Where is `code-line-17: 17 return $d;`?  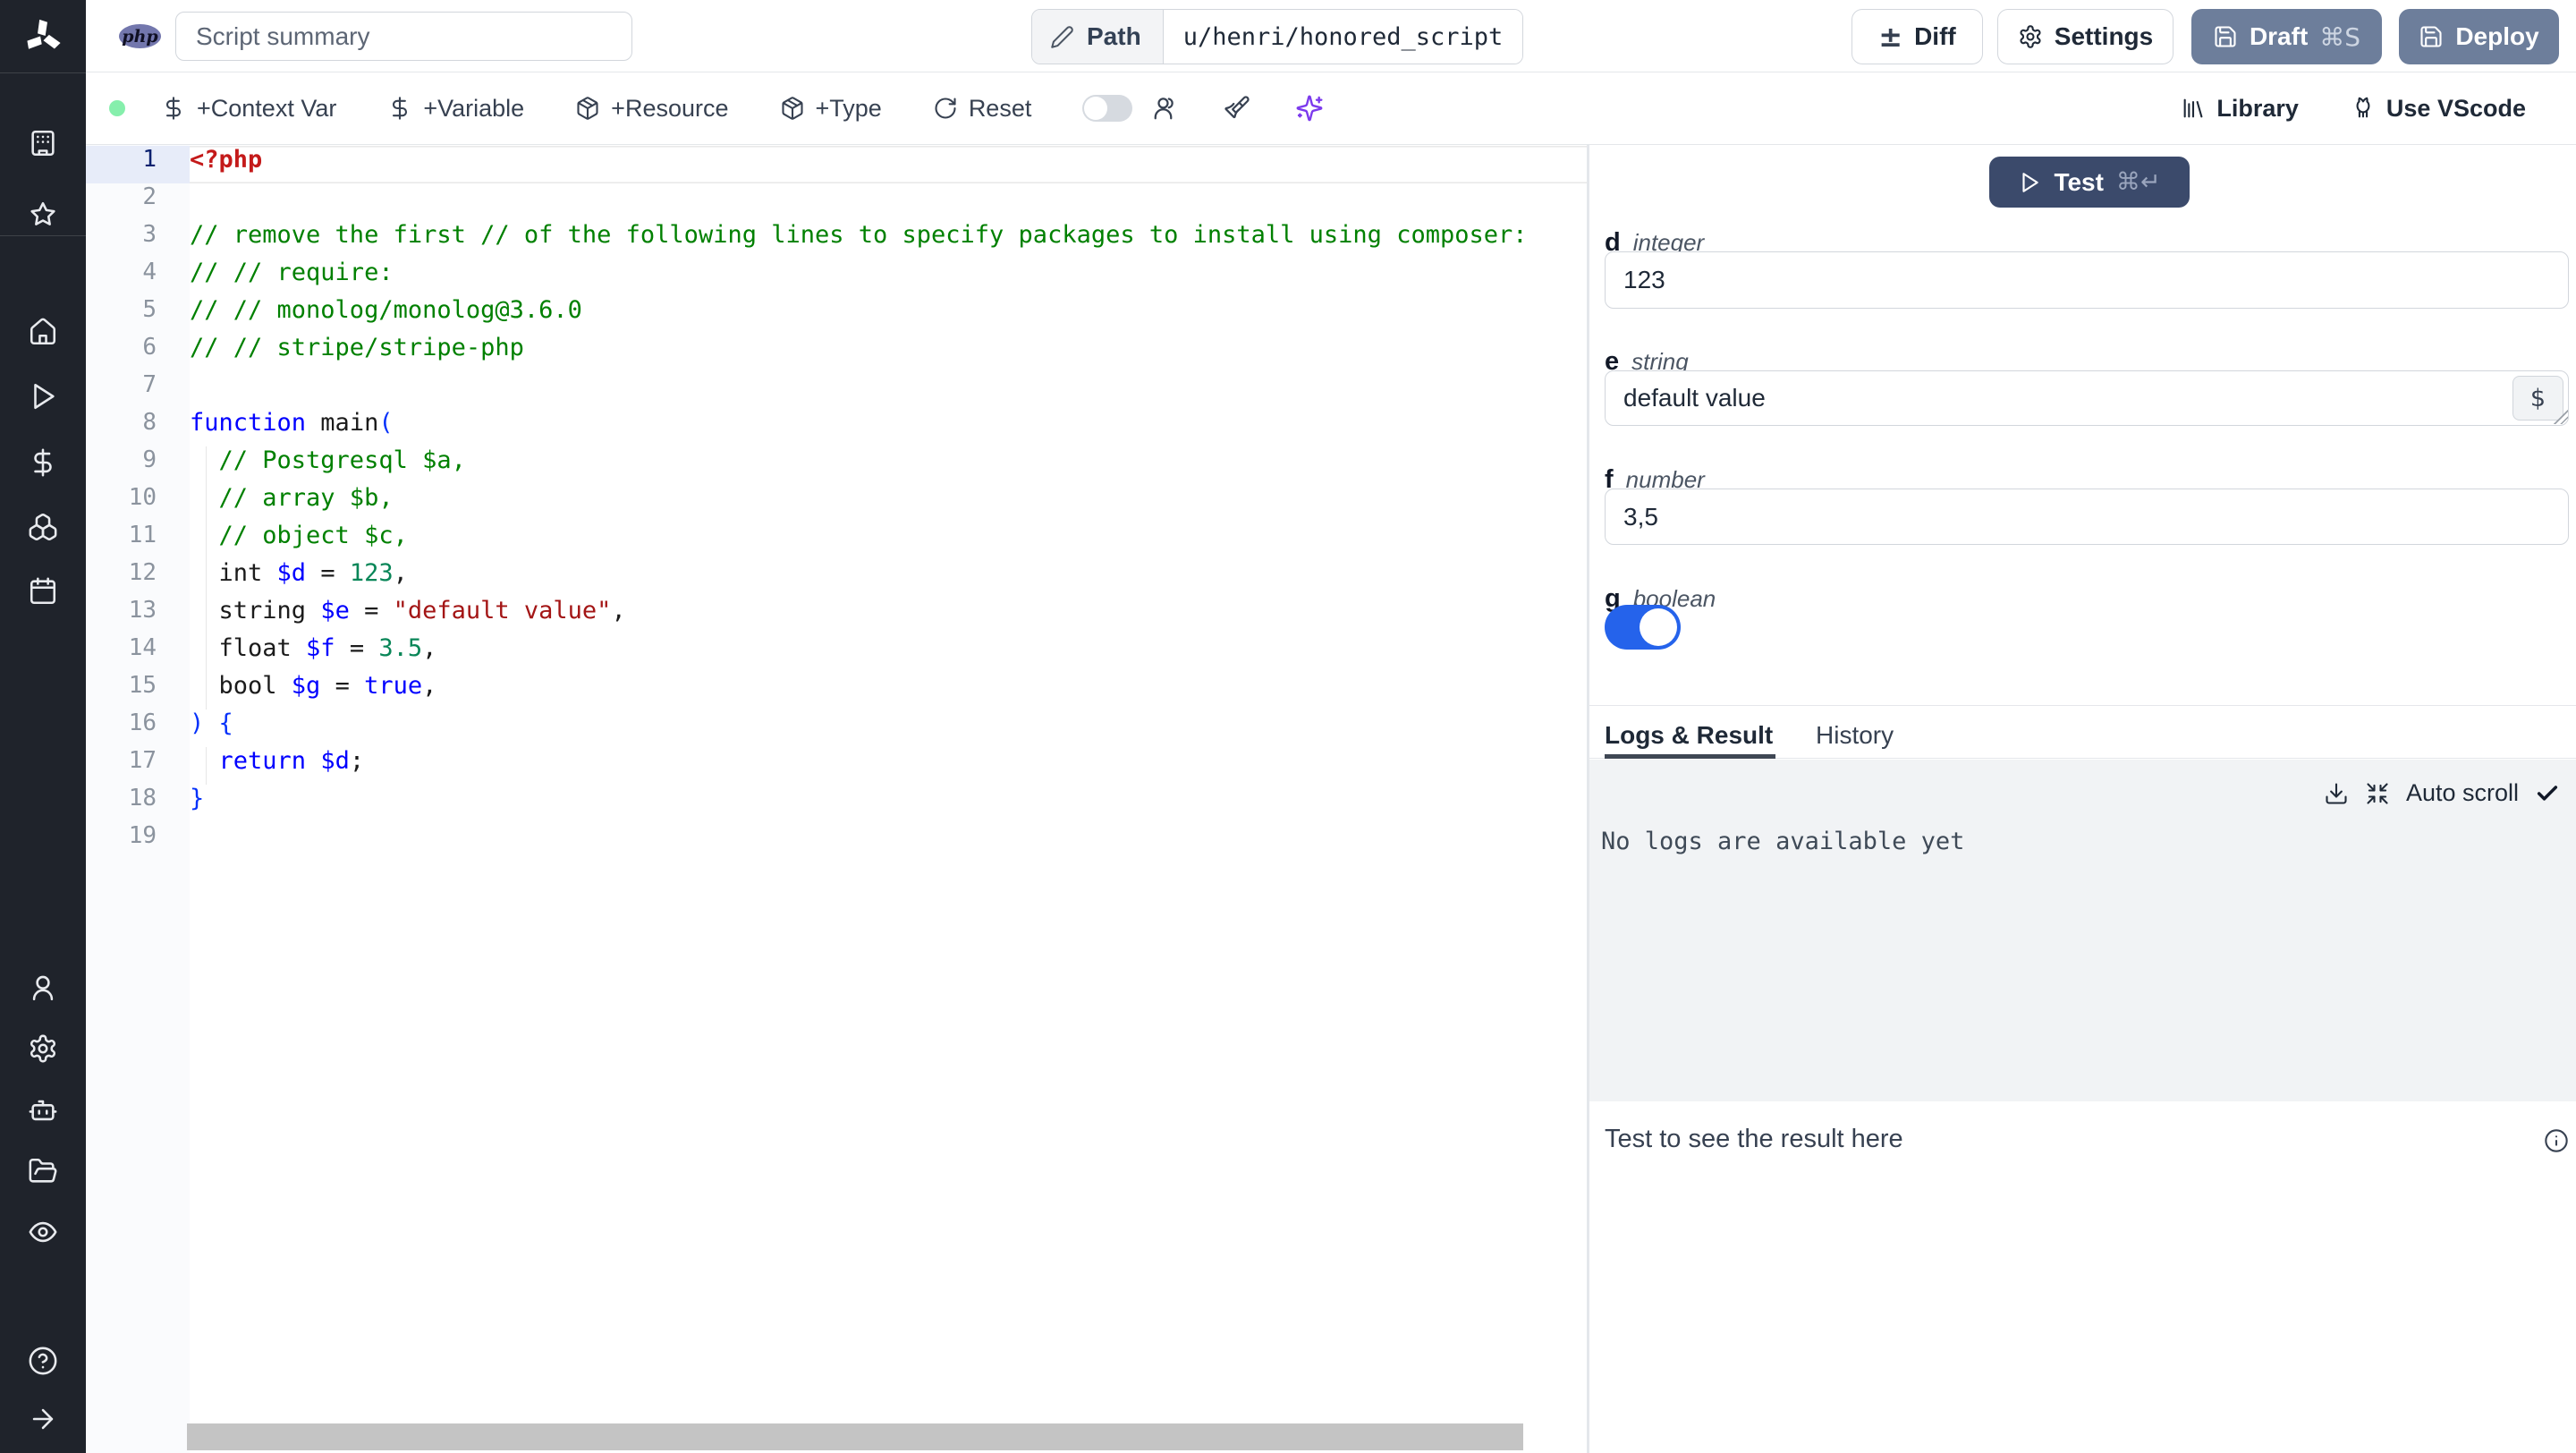 code-line-17: 17 return $d; is located at coordinates (836, 766).